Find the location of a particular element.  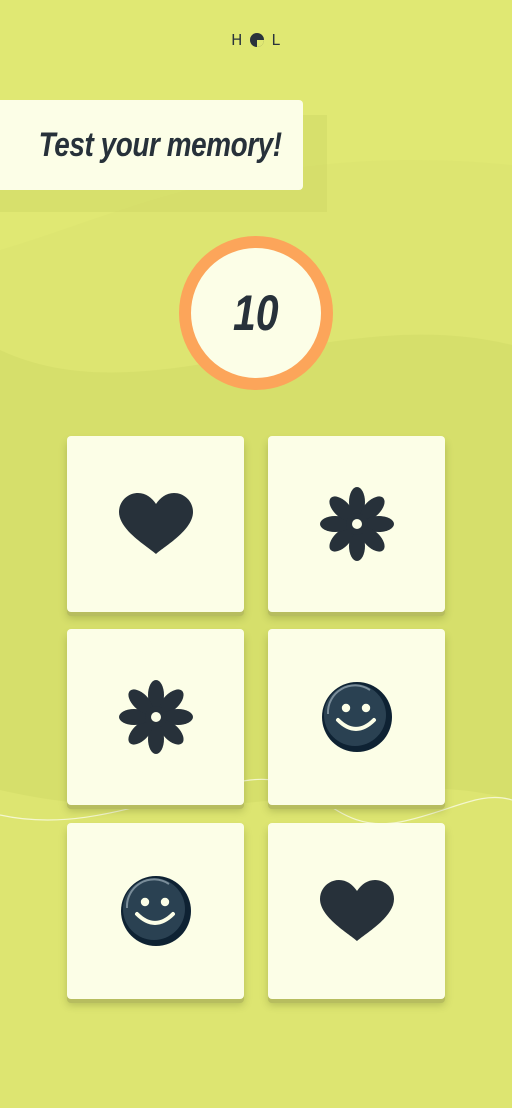

logo-letter-right: L is located at coordinates (276, 40).